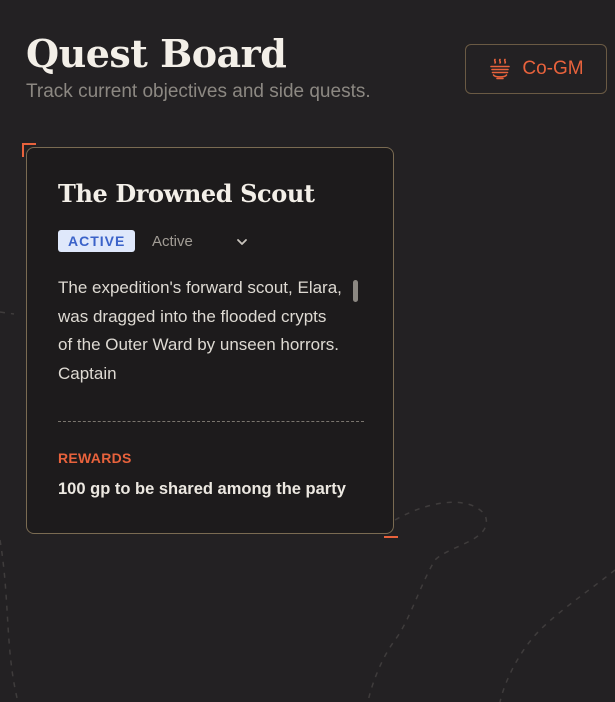 The width and height of the screenshot is (615, 702). I want to click on card-corner-accent-bottom-right, so click(391, 537).